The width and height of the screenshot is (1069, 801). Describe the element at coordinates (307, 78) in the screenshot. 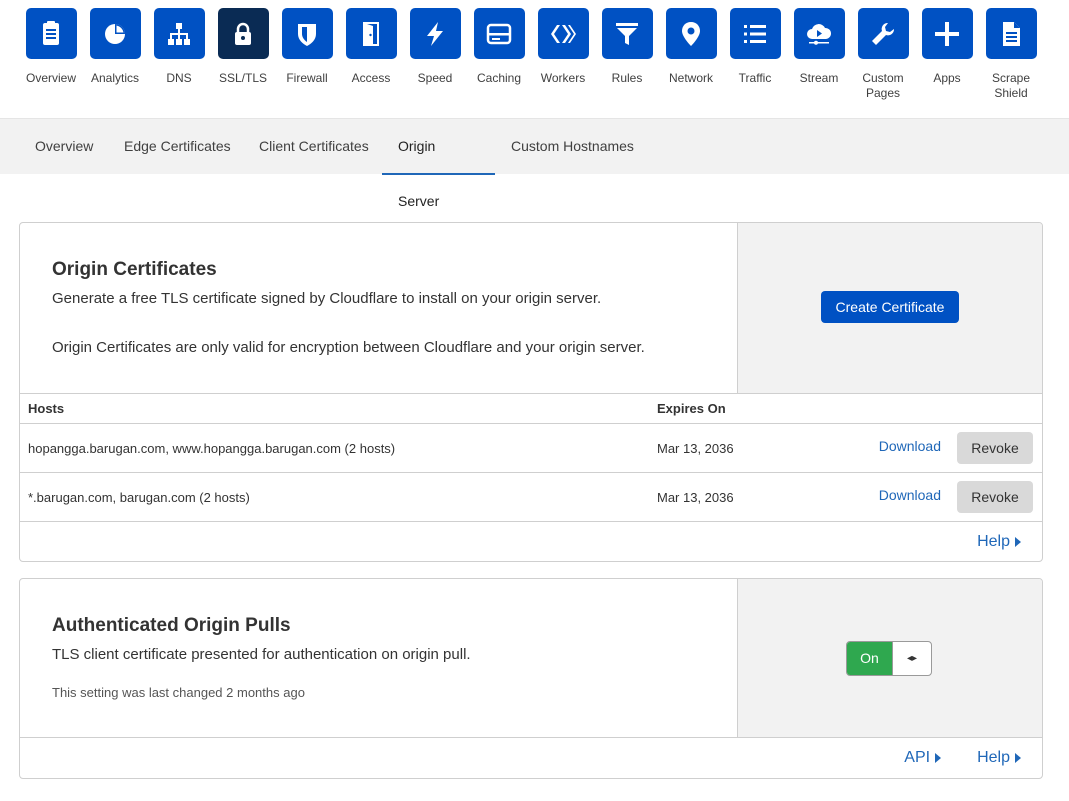

I see `nav-label: Firewall` at that location.